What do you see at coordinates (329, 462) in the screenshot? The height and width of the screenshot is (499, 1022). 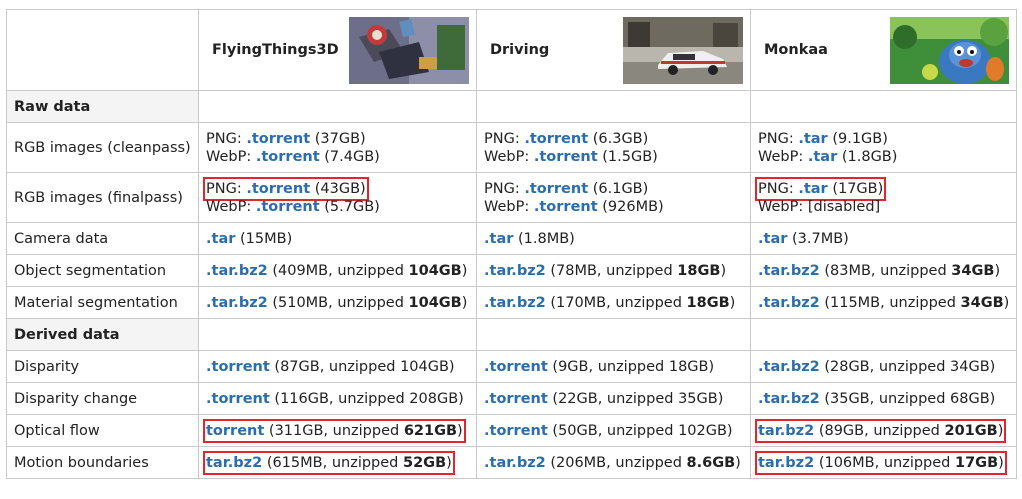 I see `highlight-box: tar.bz2 (615MB, unzipped 52GB)` at bounding box center [329, 462].